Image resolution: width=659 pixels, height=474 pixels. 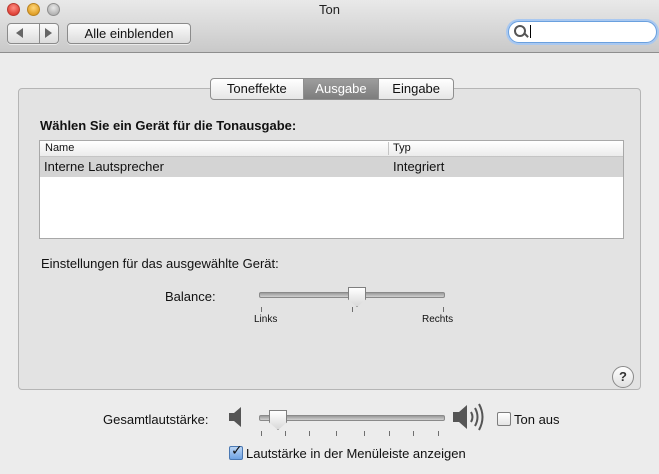 I want to click on search-field, so click(x=582, y=32).